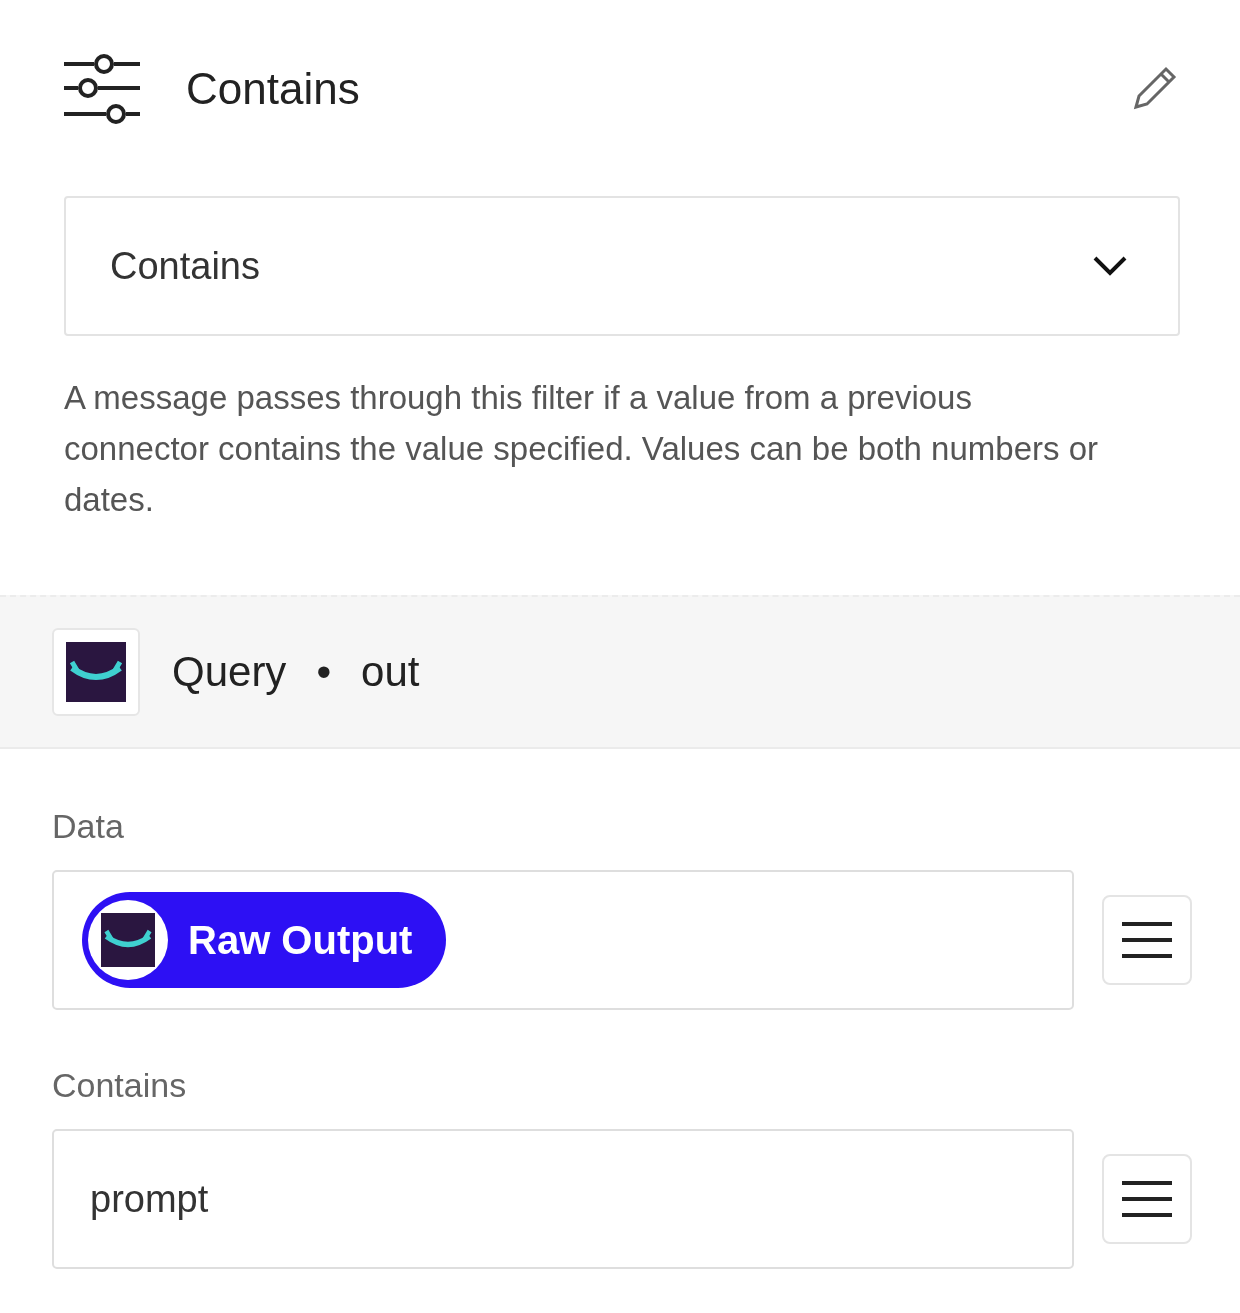 The image size is (1240, 1313). What do you see at coordinates (102, 89) in the screenshot?
I see `sliders-icon` at bounding box center [102, 89].